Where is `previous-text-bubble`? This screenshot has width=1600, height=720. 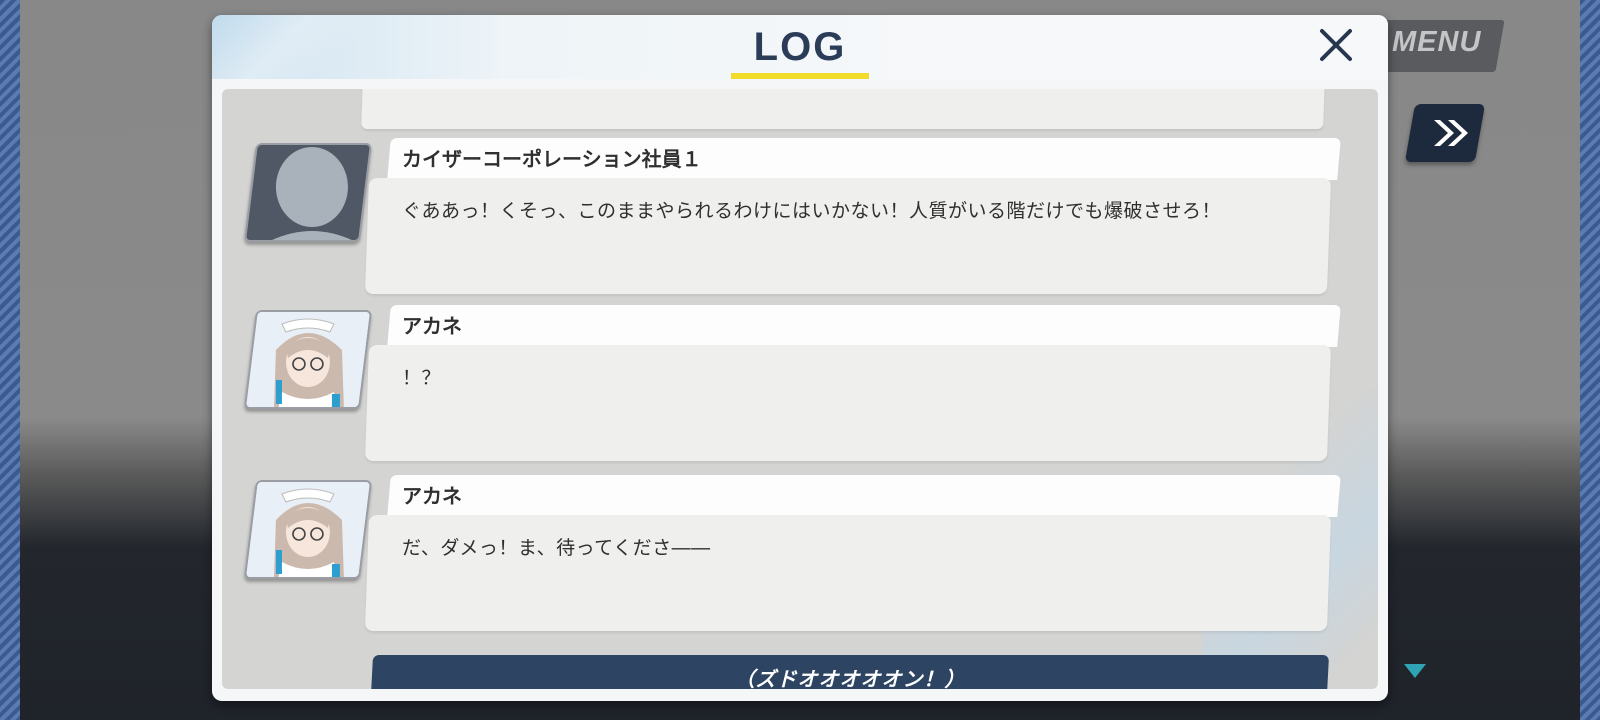
previous-text-bubble is located at coordinates (843, 109).